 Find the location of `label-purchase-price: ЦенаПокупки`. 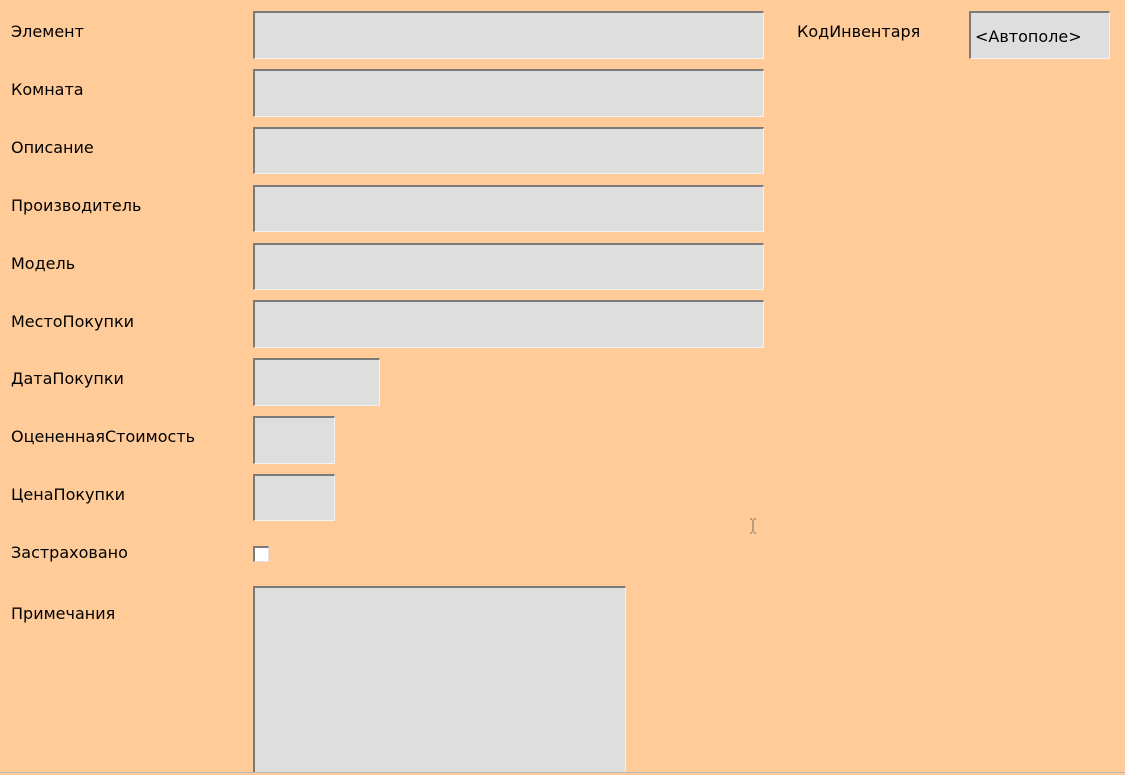

label-purchase-price: ЦенаПокупки is located at coordinates (68, 494).